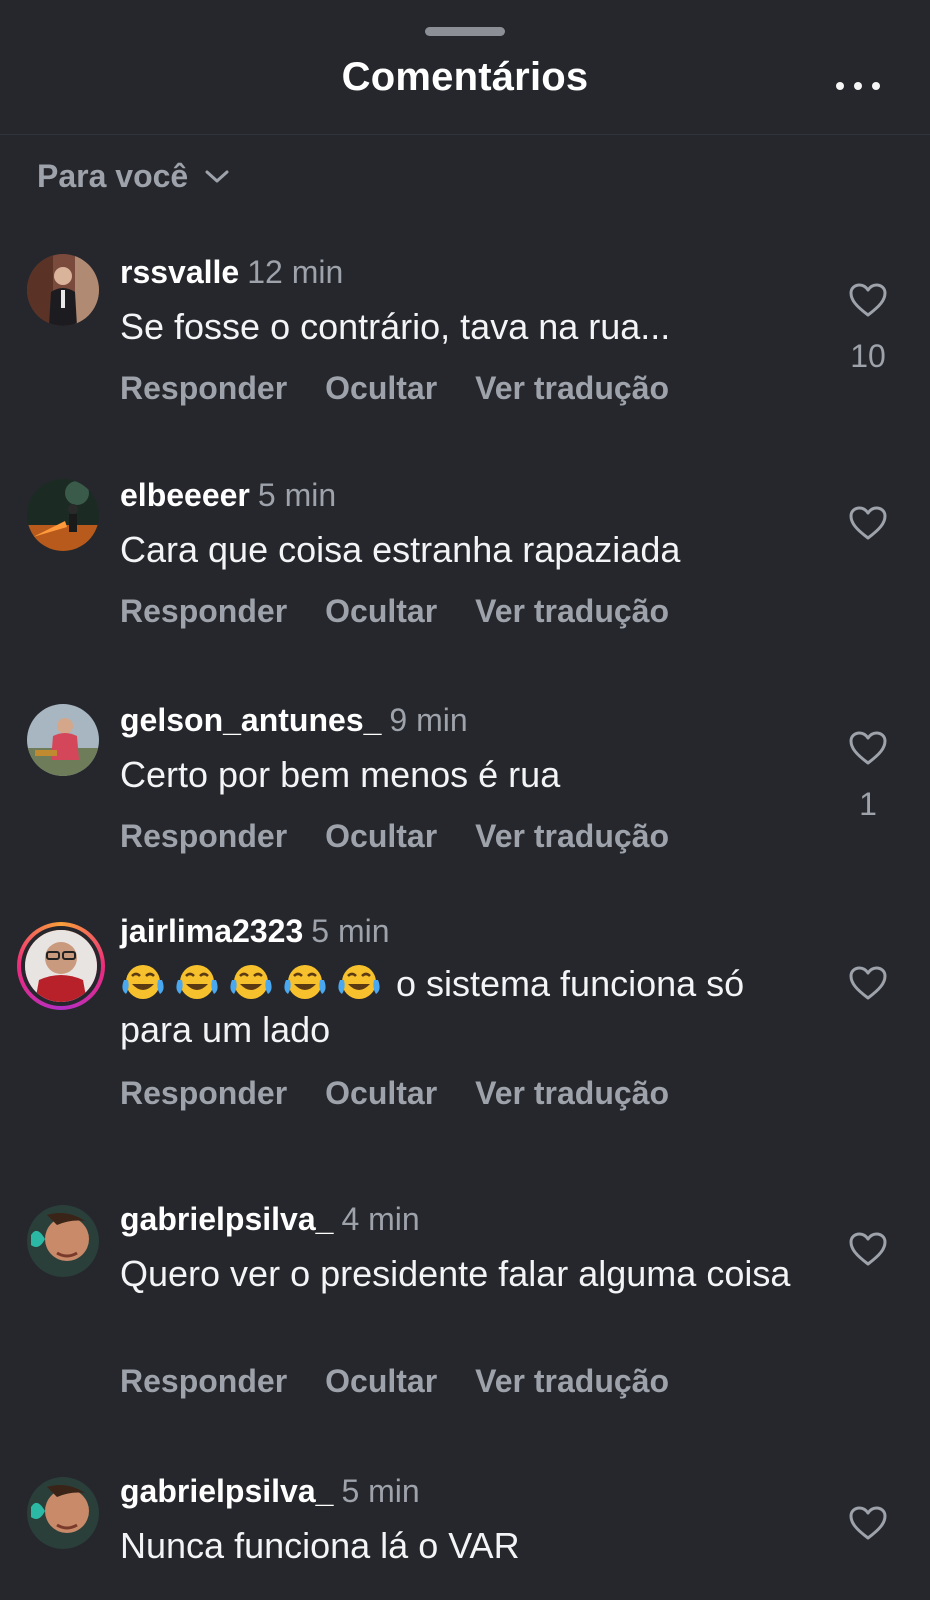  I want to click on more-options-icon, so click(858, 86).